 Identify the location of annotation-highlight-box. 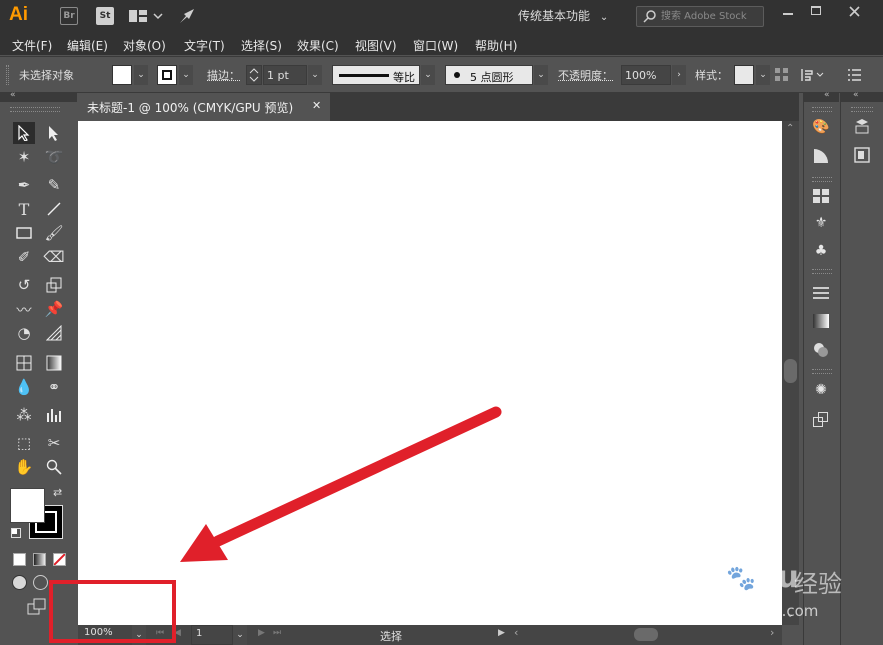
(112, 611).